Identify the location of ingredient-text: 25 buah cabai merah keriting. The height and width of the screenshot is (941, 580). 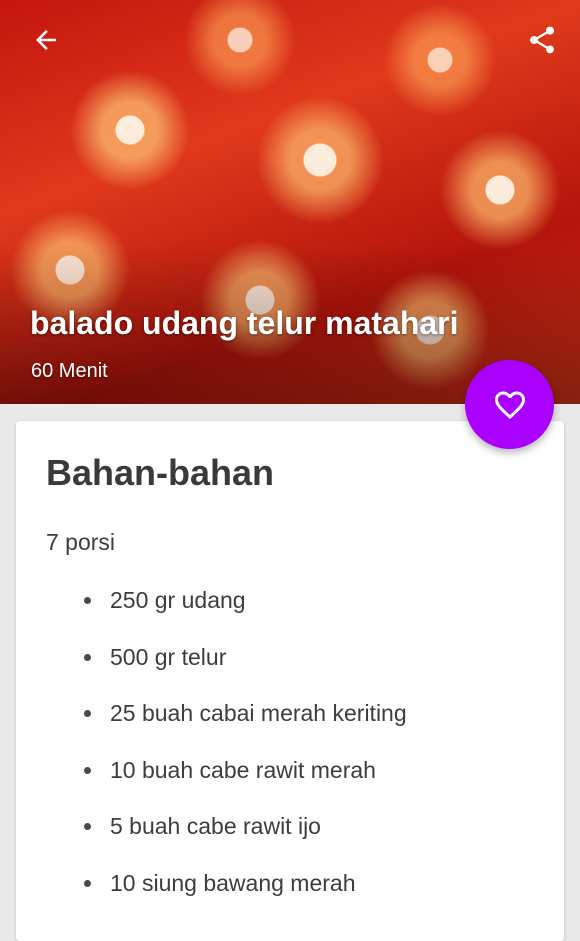
(258, 713).